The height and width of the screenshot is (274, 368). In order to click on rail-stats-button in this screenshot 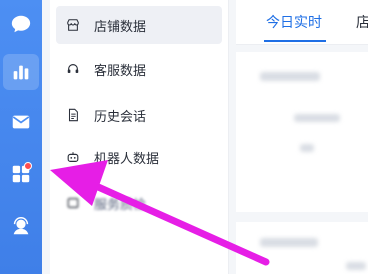, I will do `click(21, 72)`.